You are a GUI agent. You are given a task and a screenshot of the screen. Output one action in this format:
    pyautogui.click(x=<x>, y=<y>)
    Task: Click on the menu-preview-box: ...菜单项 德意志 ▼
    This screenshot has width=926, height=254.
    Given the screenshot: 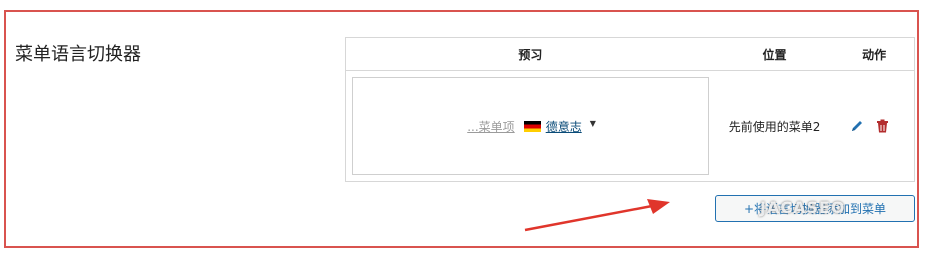 What is the action you would take?
    pyautogui.click(x=530, y=126)
    